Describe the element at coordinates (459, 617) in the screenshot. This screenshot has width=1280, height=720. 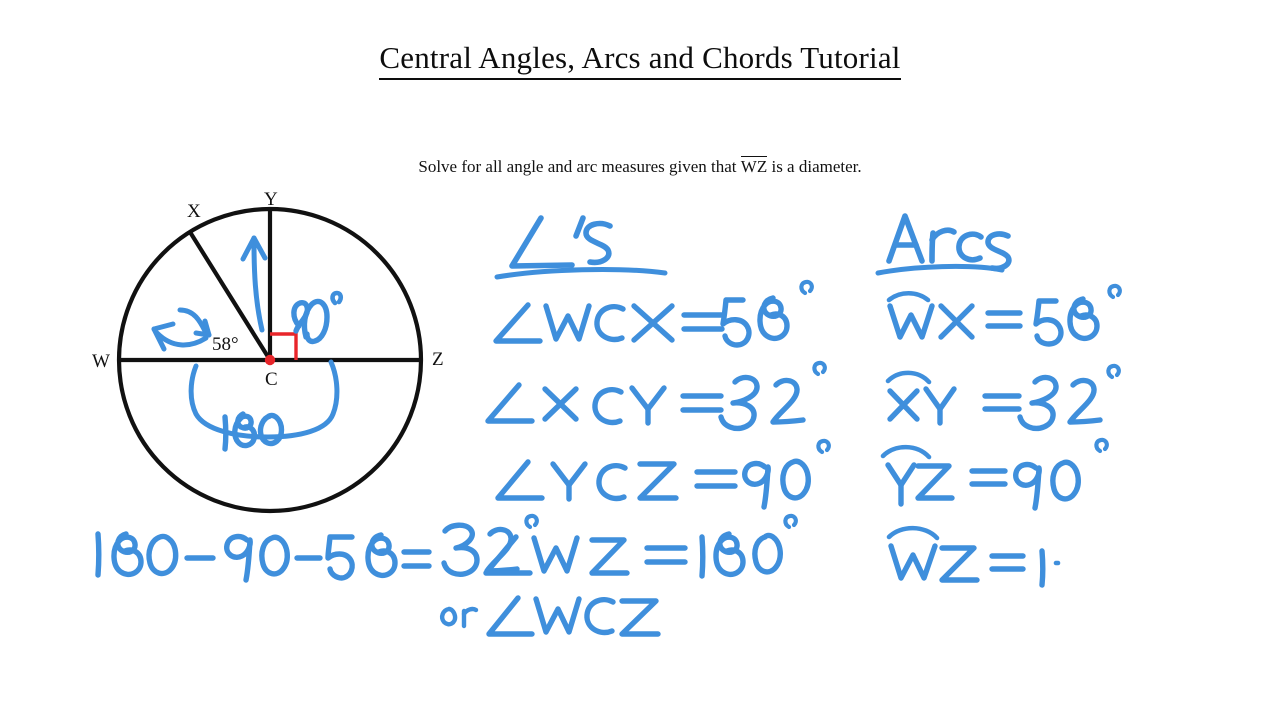
I see `ink-alternative-marker` at that location.